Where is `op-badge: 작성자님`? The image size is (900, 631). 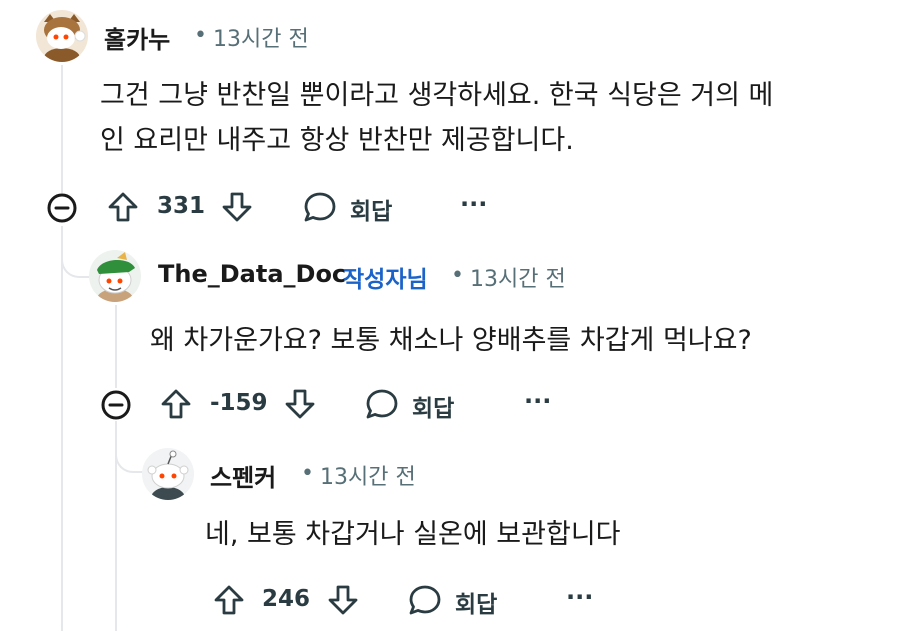
op-badge: 작성자님 is located at coordinates (385, 280).